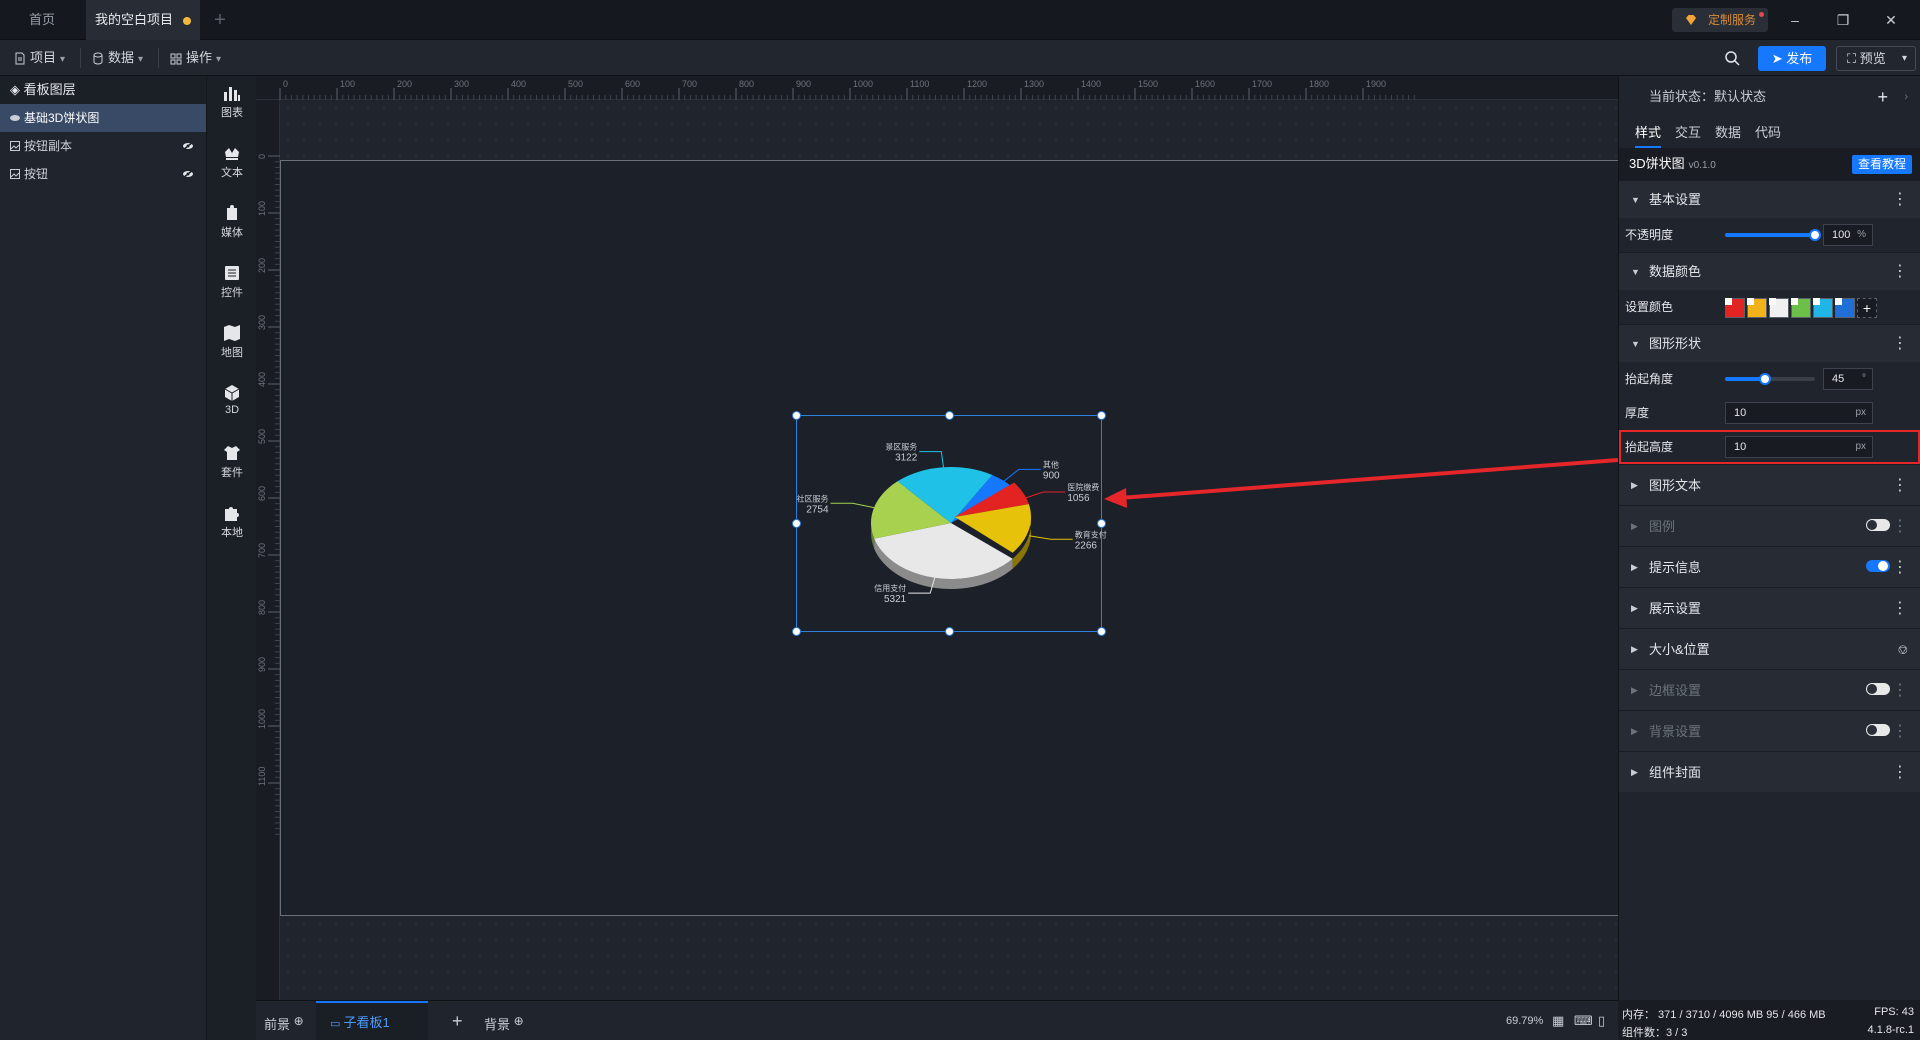  I want to click on section-shape: ▼ 图形形状 ⋮, so click(1769, 343).